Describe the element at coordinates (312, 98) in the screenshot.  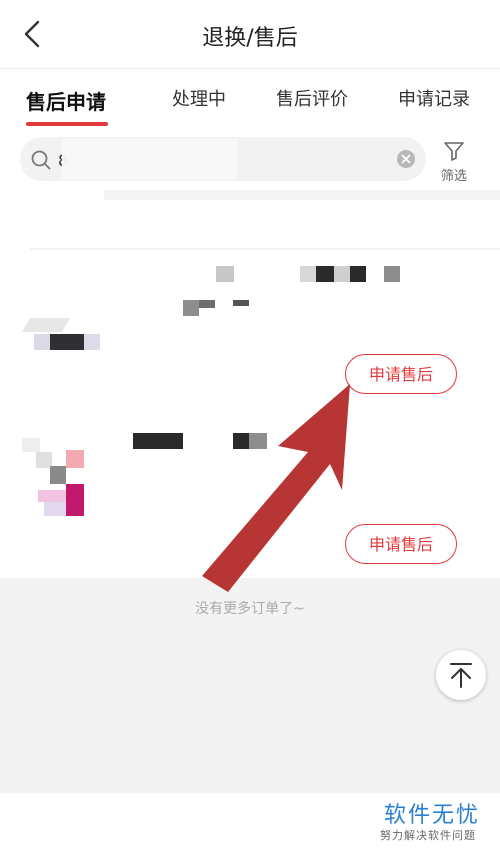
I see `tab-after-sale-review: 售后评价` at that location.